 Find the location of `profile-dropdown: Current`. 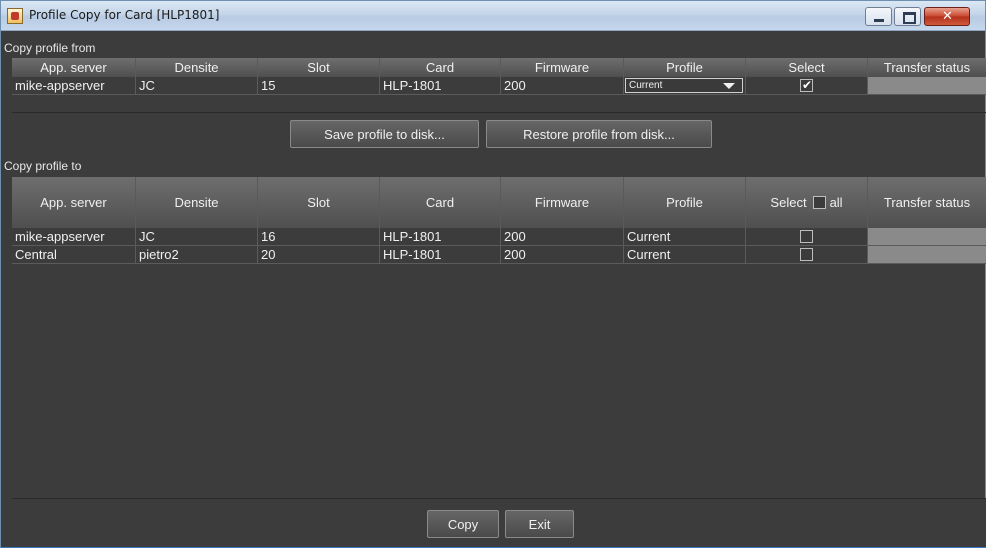

profile-dropdown: Current is located at coordinates (684, 85).